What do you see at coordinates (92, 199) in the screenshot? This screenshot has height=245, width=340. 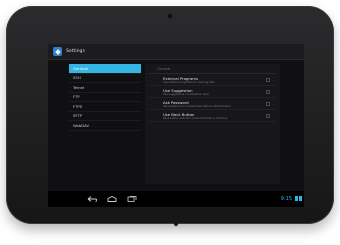 I see `back-icon` at bounding box center [92, 199].